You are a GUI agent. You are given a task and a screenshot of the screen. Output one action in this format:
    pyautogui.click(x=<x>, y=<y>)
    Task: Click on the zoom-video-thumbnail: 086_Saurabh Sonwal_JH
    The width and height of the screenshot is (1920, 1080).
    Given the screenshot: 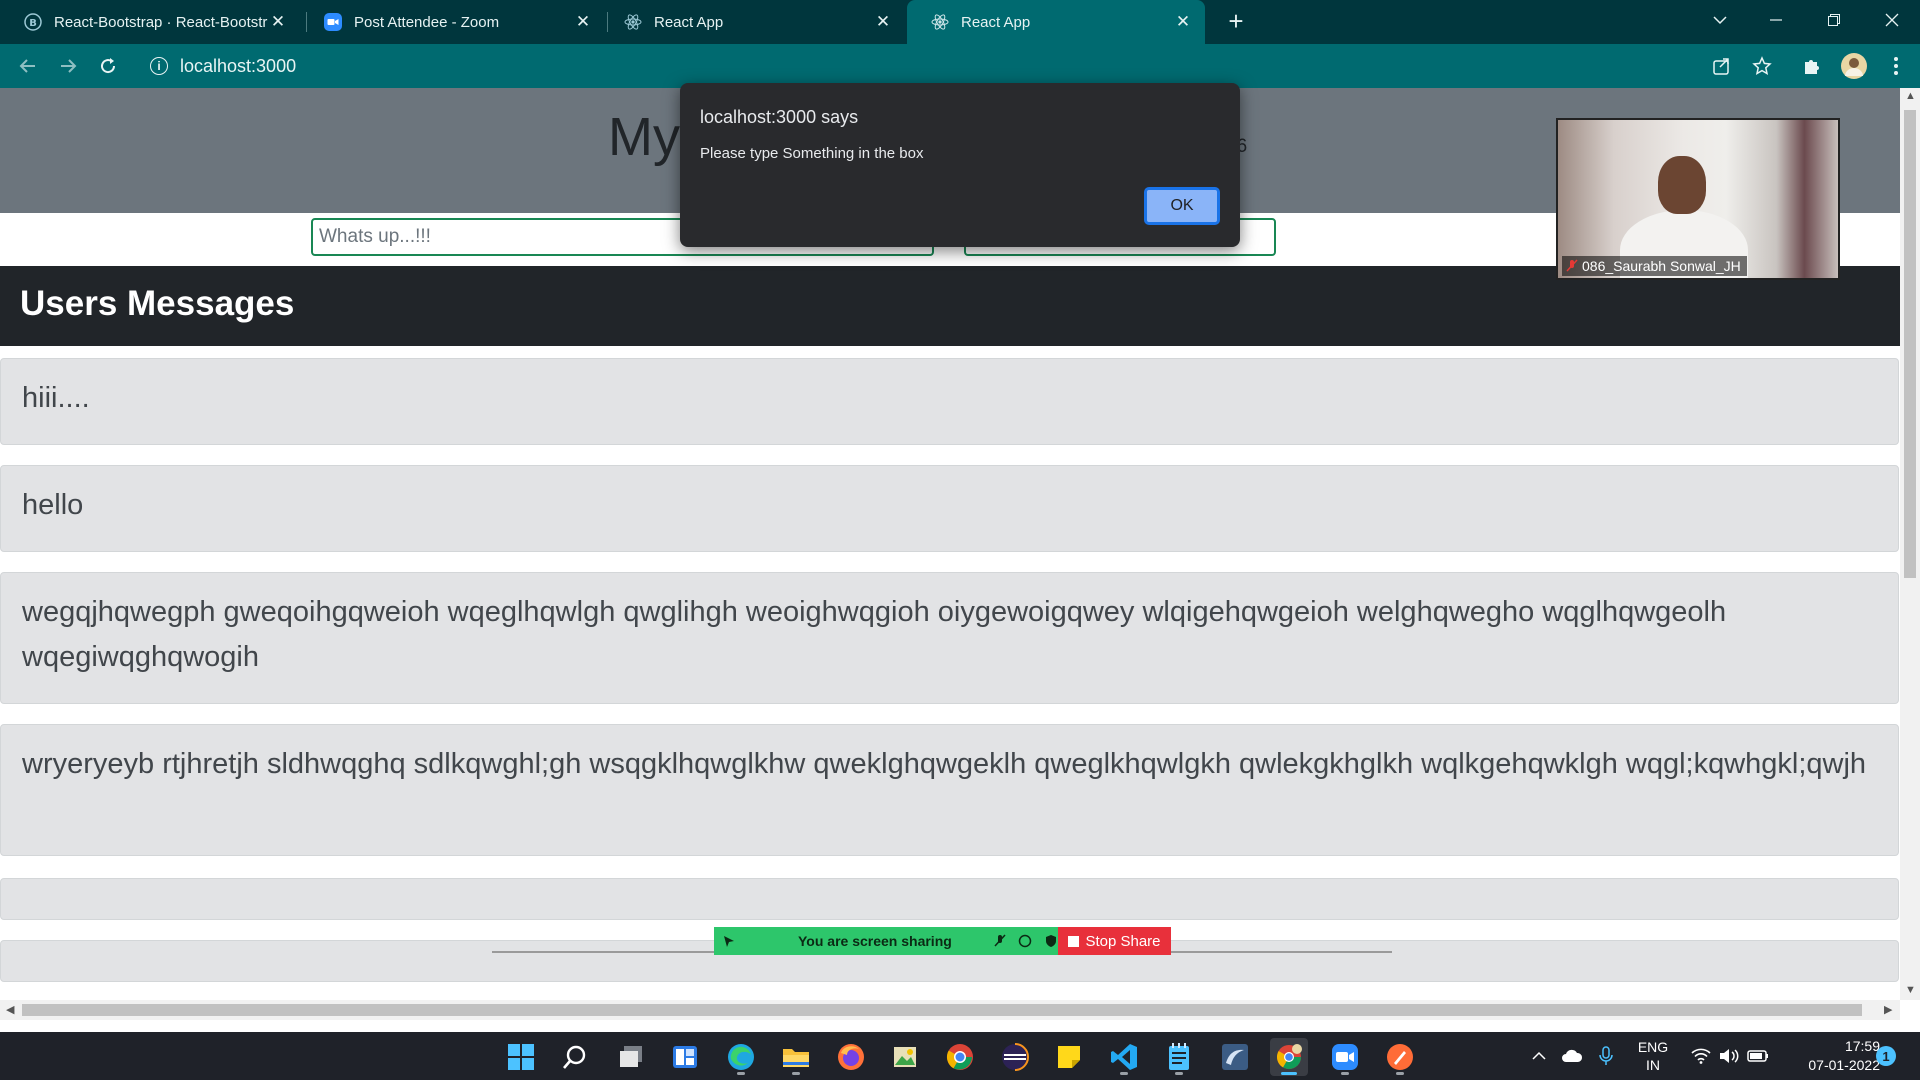 What is the action you would take?
    pyautogui.click(x=1698, y=199)
    